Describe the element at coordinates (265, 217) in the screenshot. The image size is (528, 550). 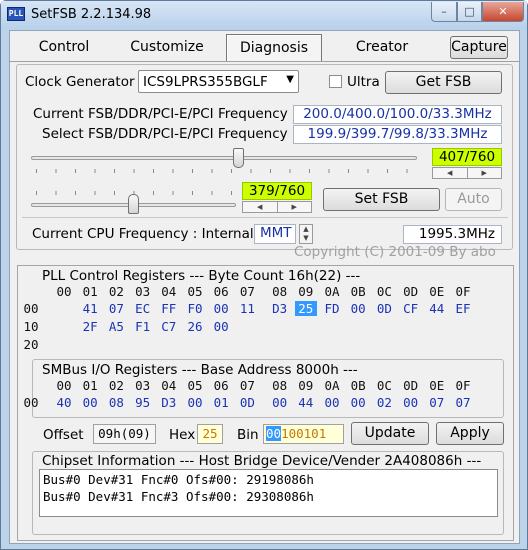
I see `separator` at that location.